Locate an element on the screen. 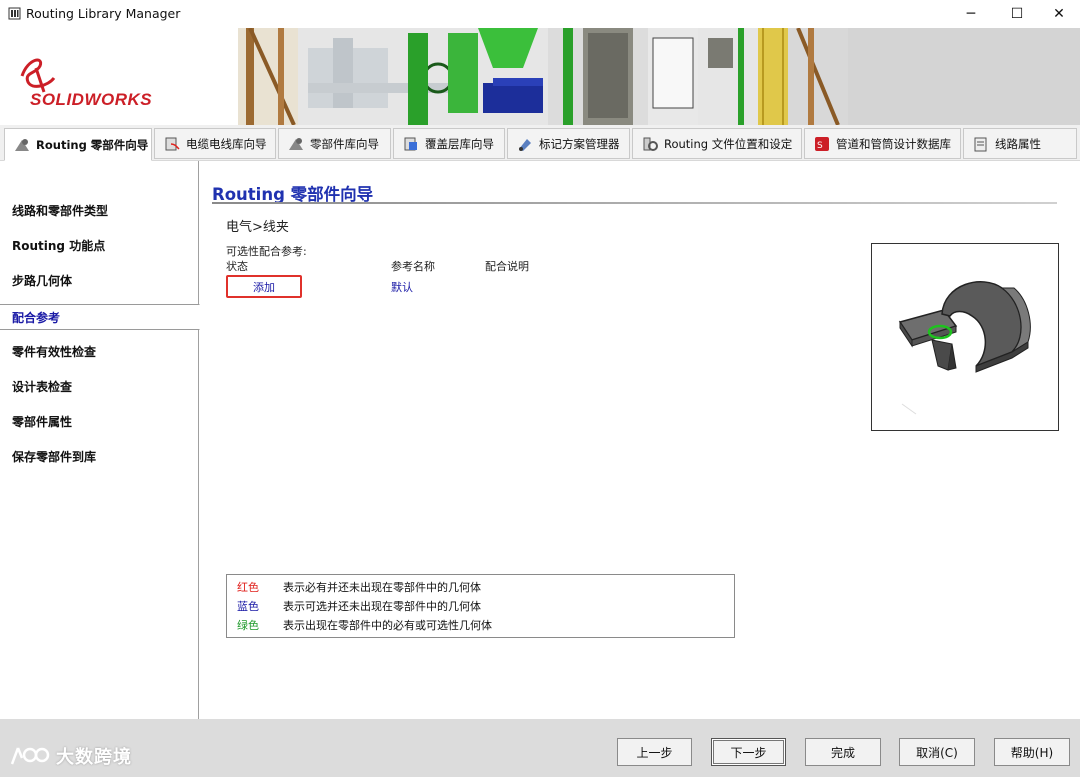  component-preview is located at coordinates (965, 337).